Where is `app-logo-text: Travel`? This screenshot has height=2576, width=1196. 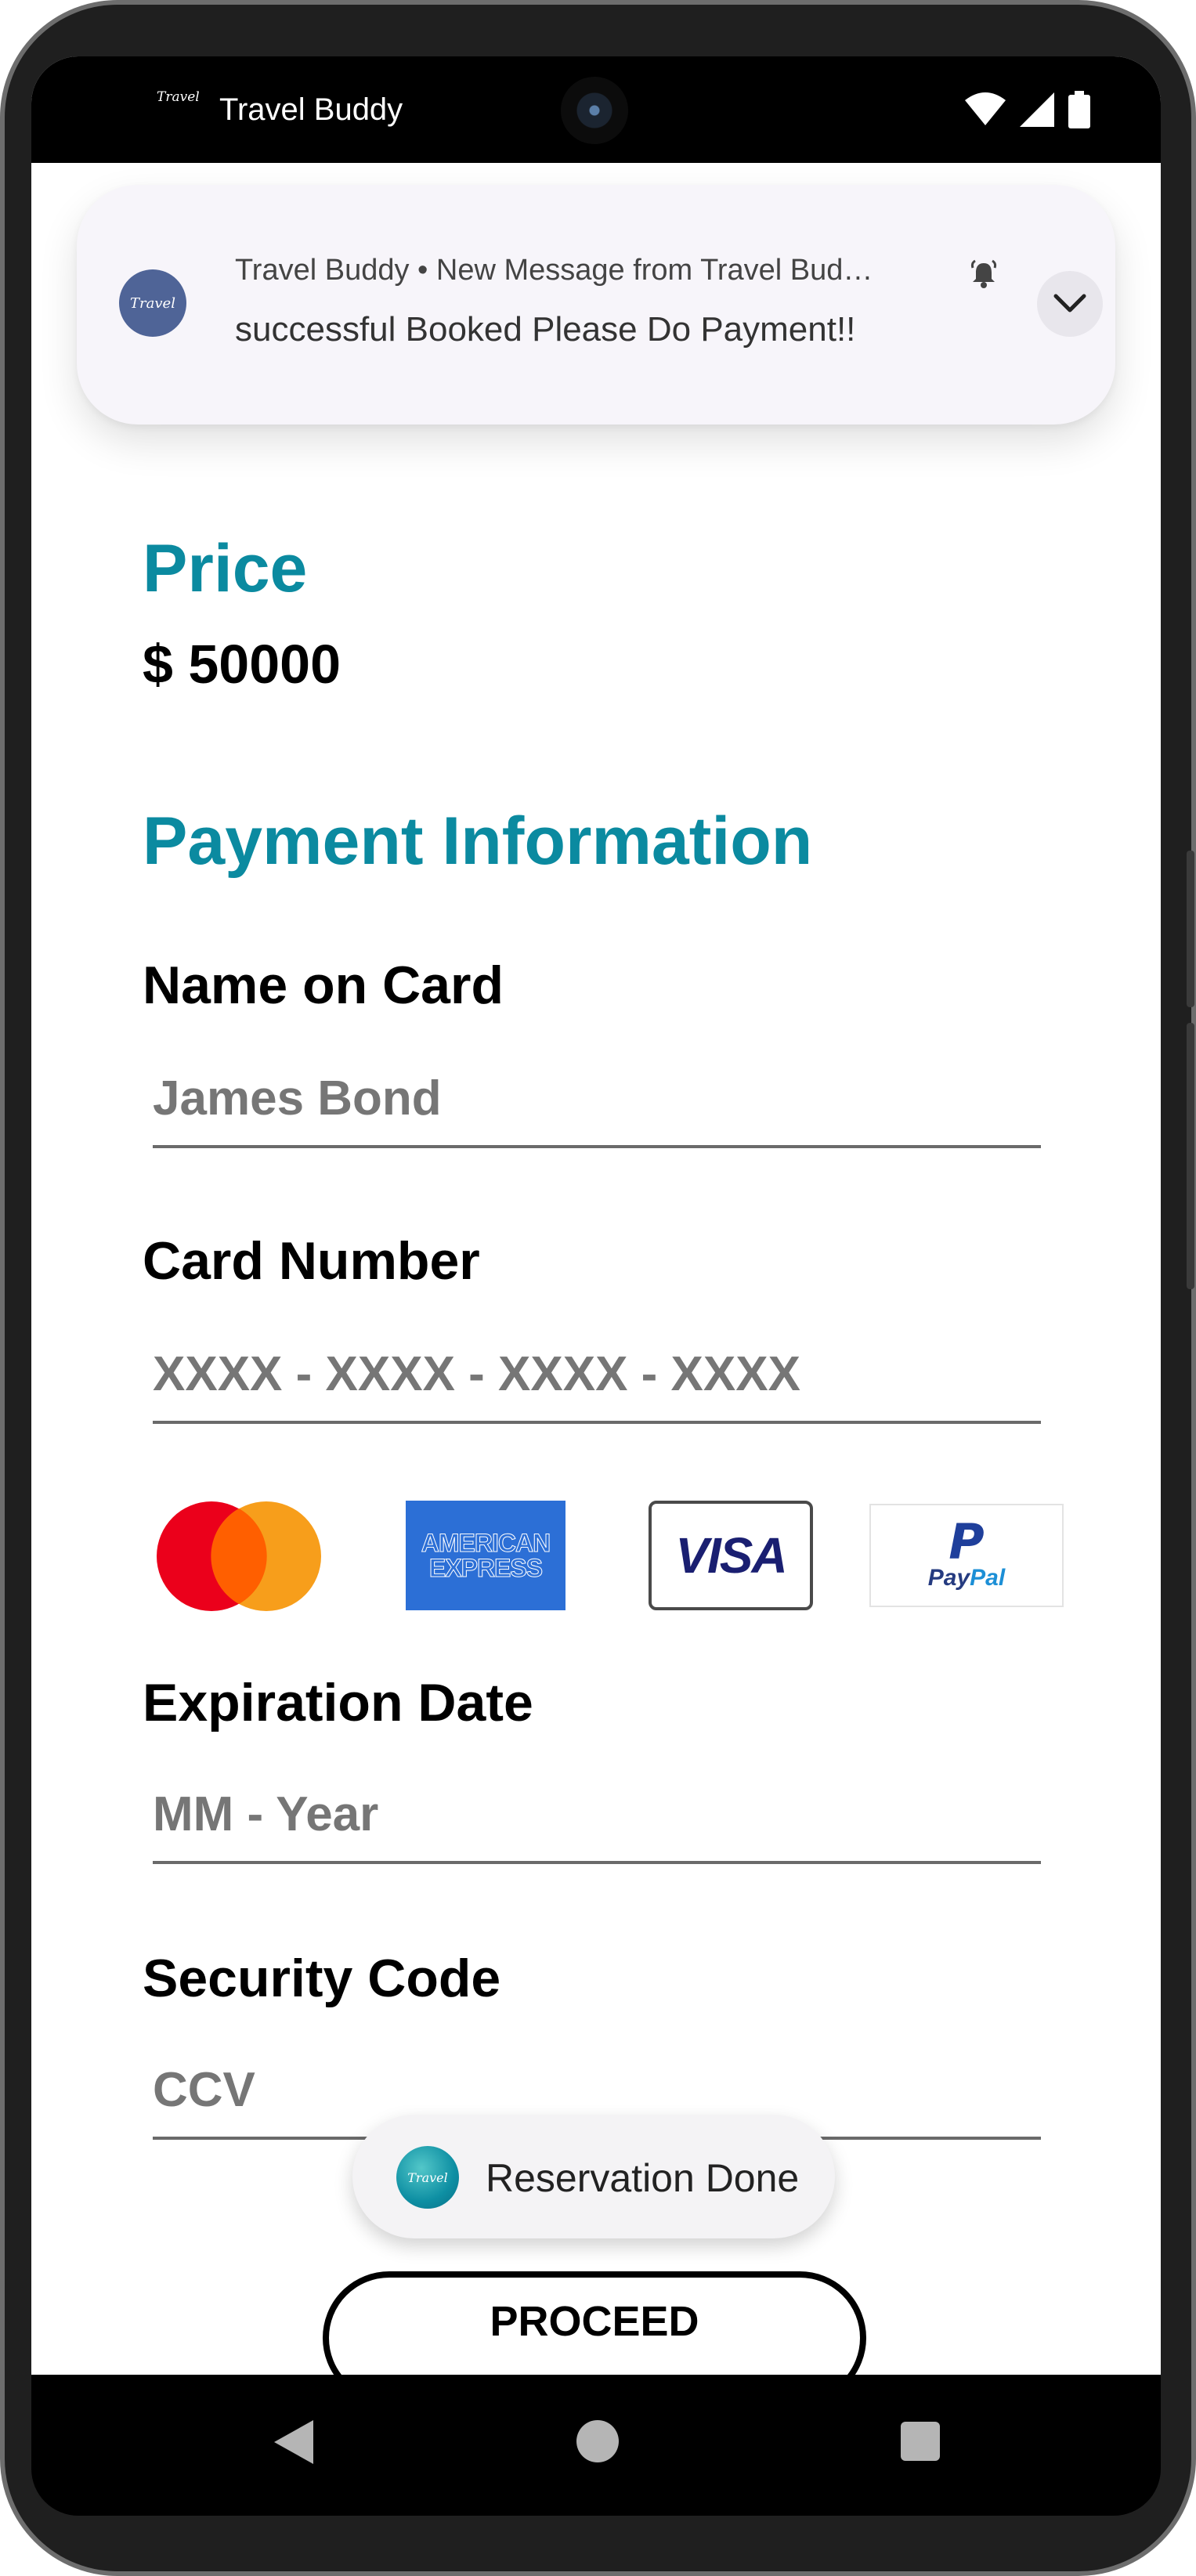
app-logo-text: Travel is located at coordinates (178, 97).